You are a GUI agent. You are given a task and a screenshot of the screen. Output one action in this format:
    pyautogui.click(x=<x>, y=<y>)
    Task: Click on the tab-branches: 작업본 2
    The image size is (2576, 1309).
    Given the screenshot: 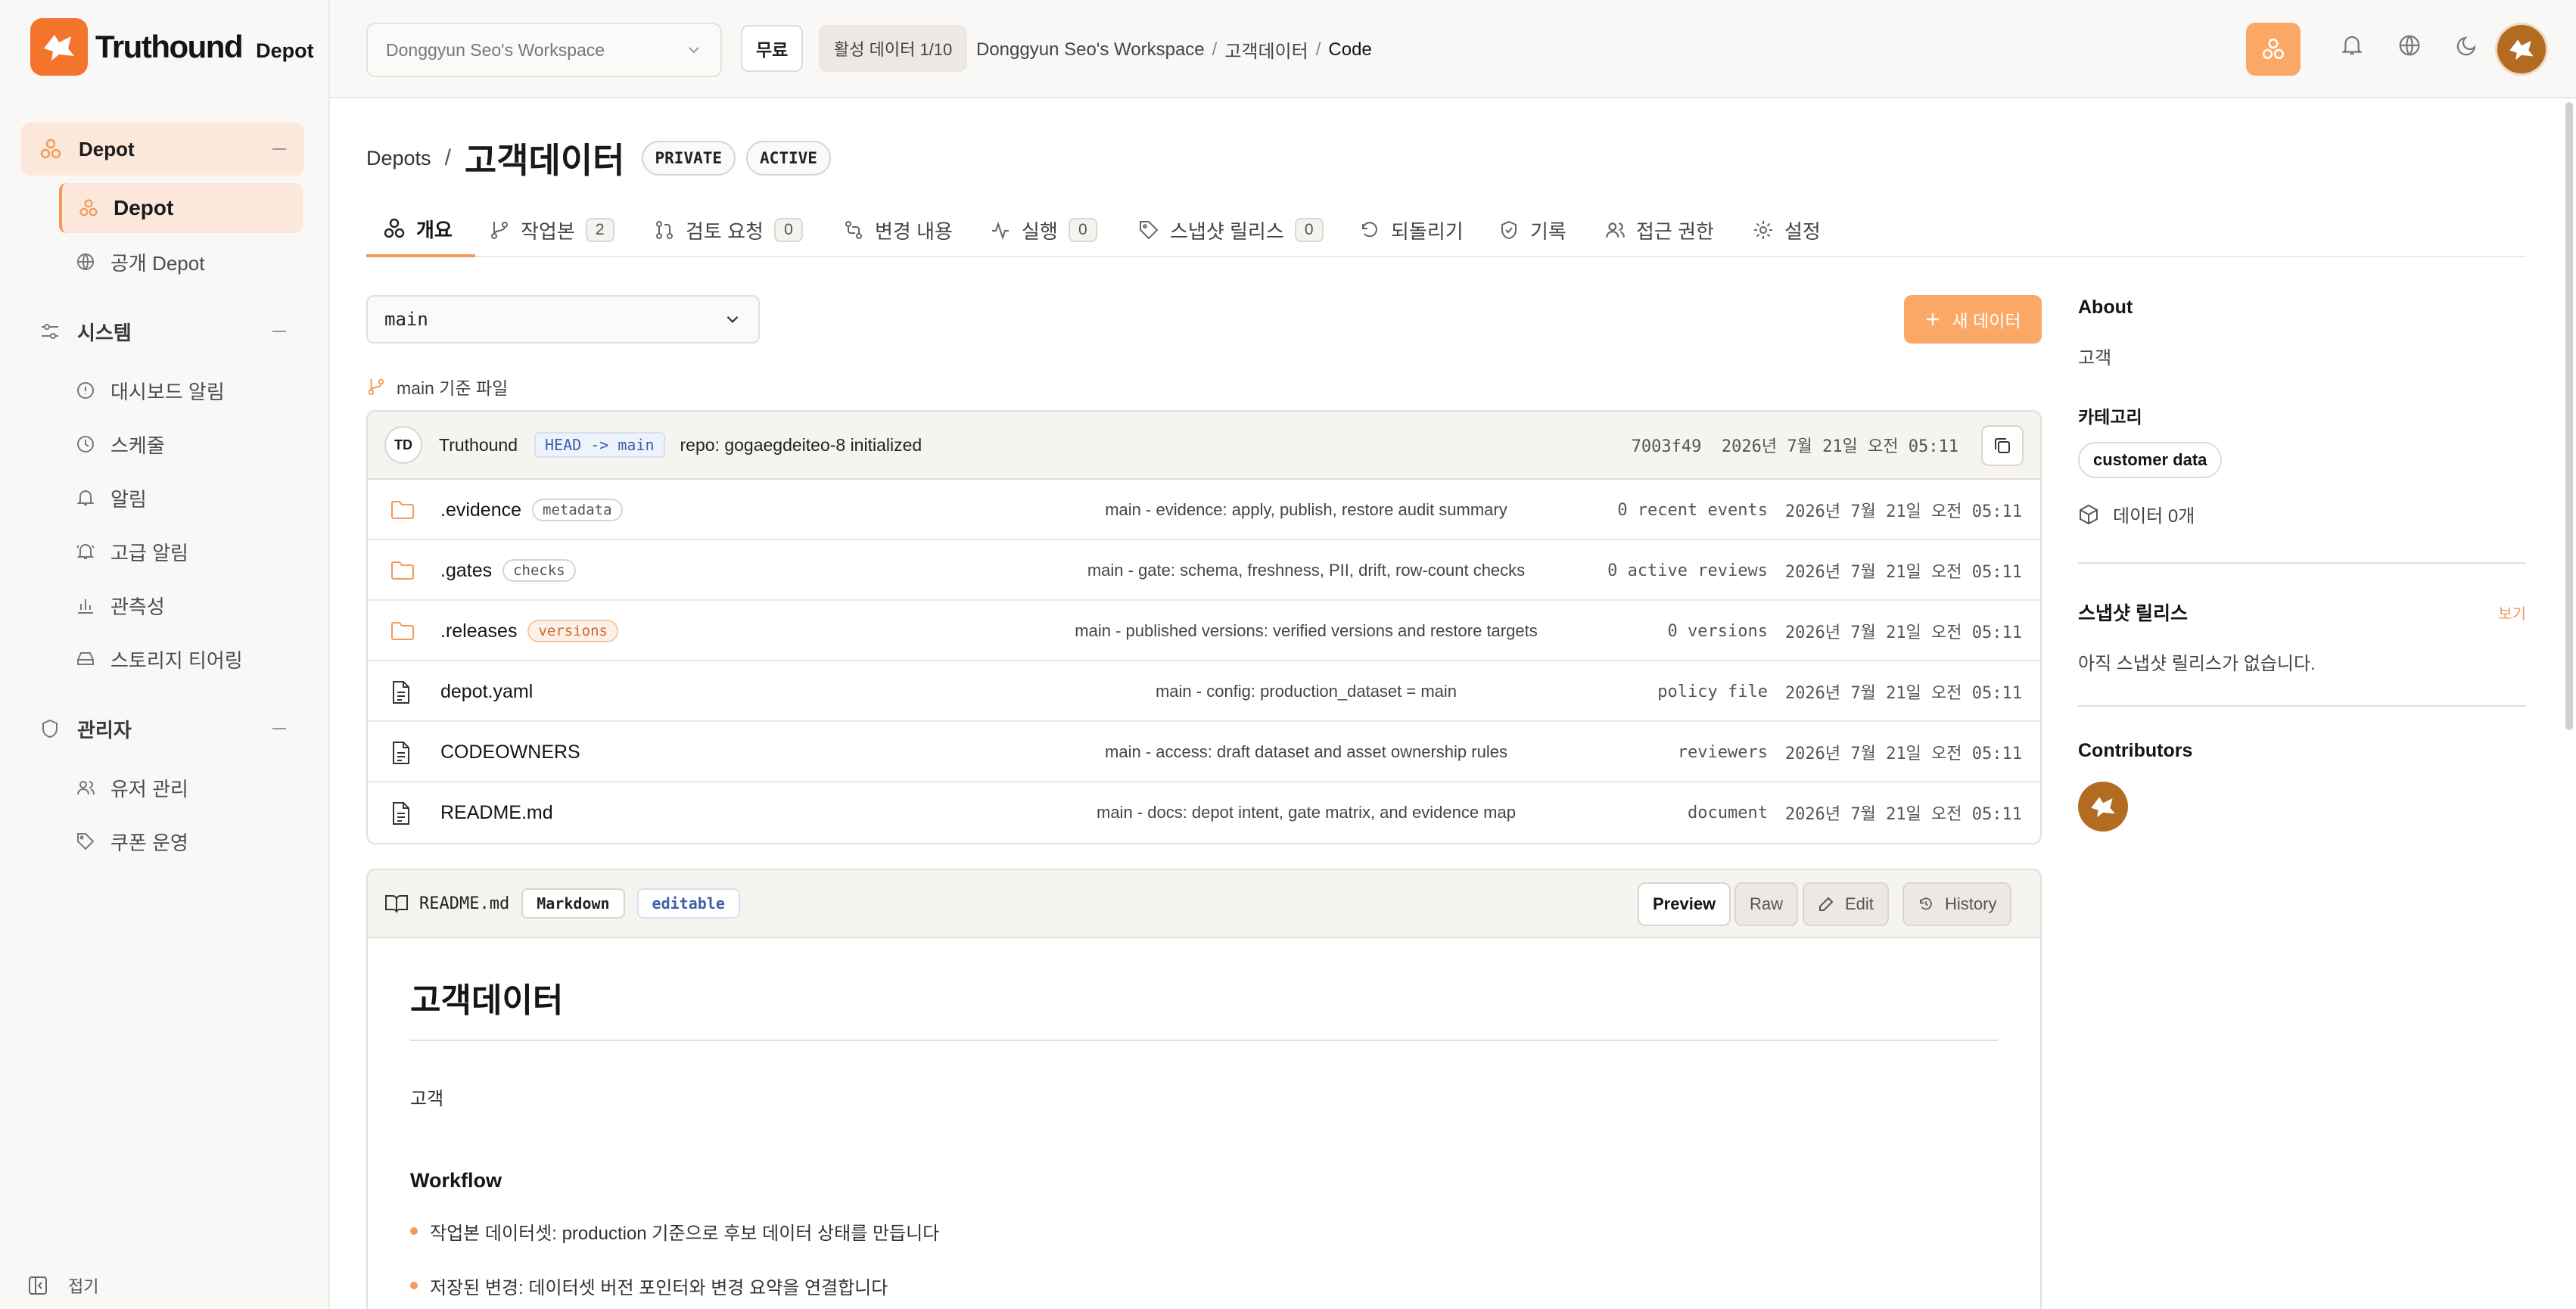 What is the action you would take?
    pyautogui.click(x=551, y=230)
    